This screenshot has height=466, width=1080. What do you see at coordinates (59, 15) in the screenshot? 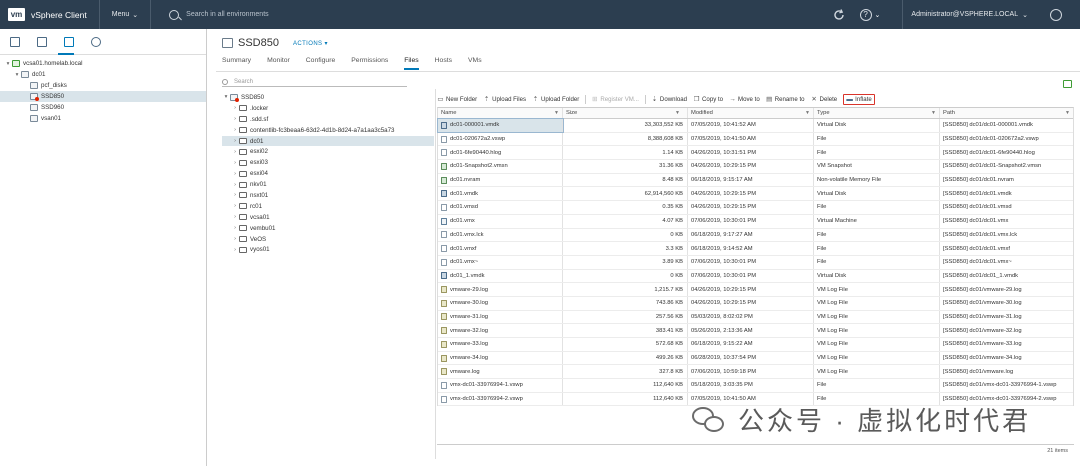
I see `app-name: vSphere Client` at bounding box center [59, 15].